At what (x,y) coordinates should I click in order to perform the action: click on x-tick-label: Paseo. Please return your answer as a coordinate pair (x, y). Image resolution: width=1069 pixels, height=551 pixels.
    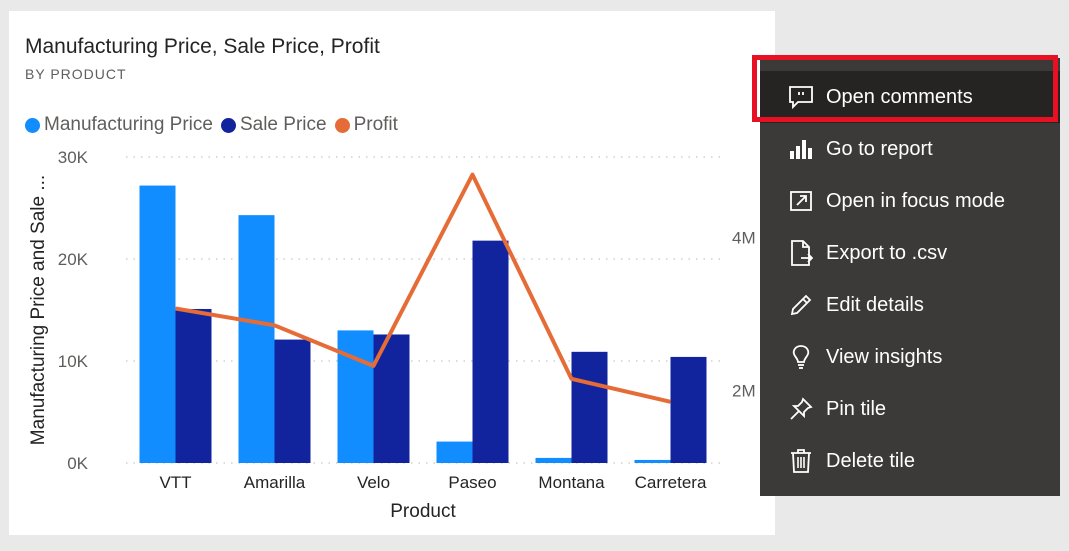
    Looking at the image, I should click on (472, 482).